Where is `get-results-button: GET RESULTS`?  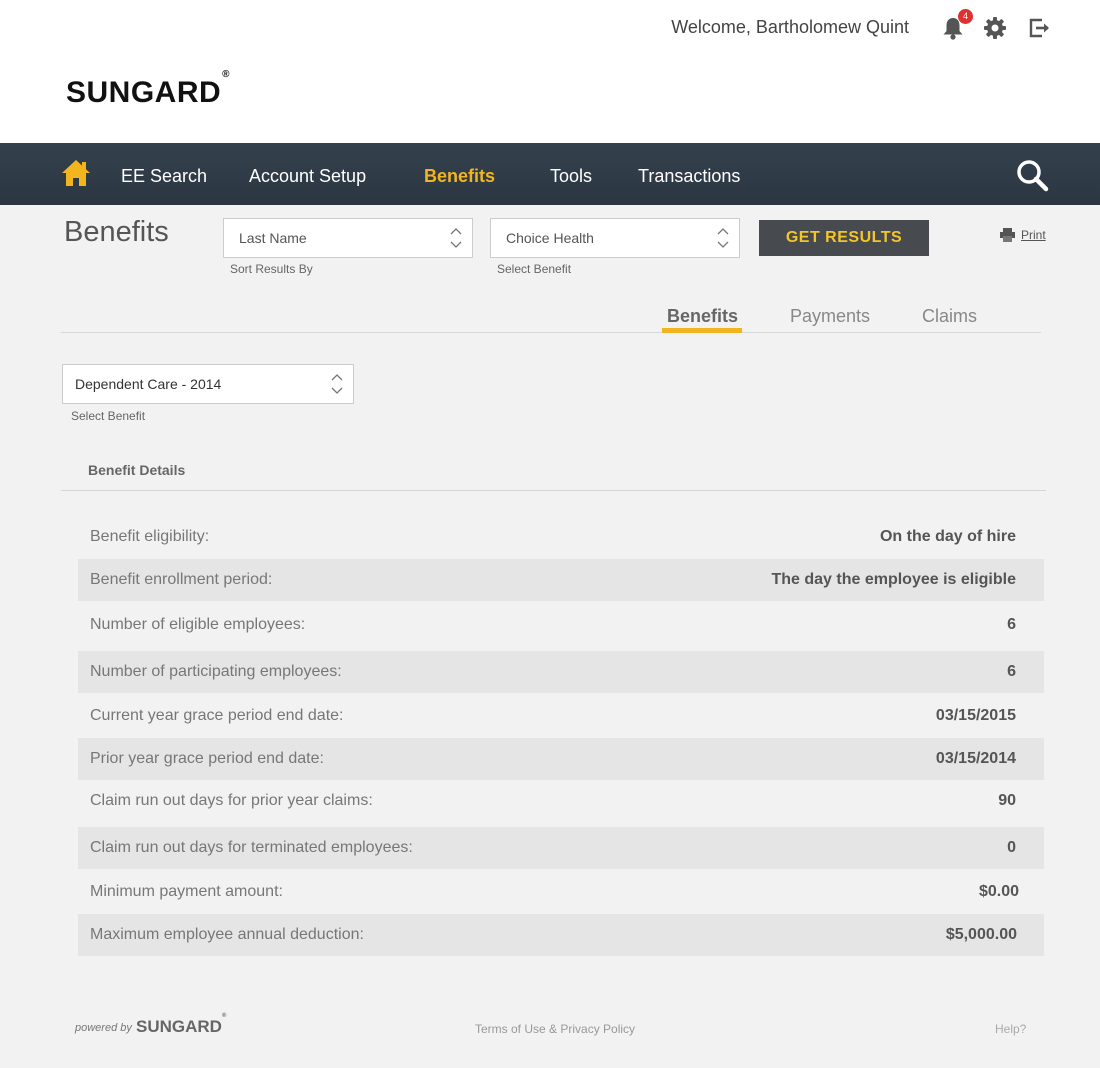 get-results-button: GET RESULTS is located at coordinates (844, 238).